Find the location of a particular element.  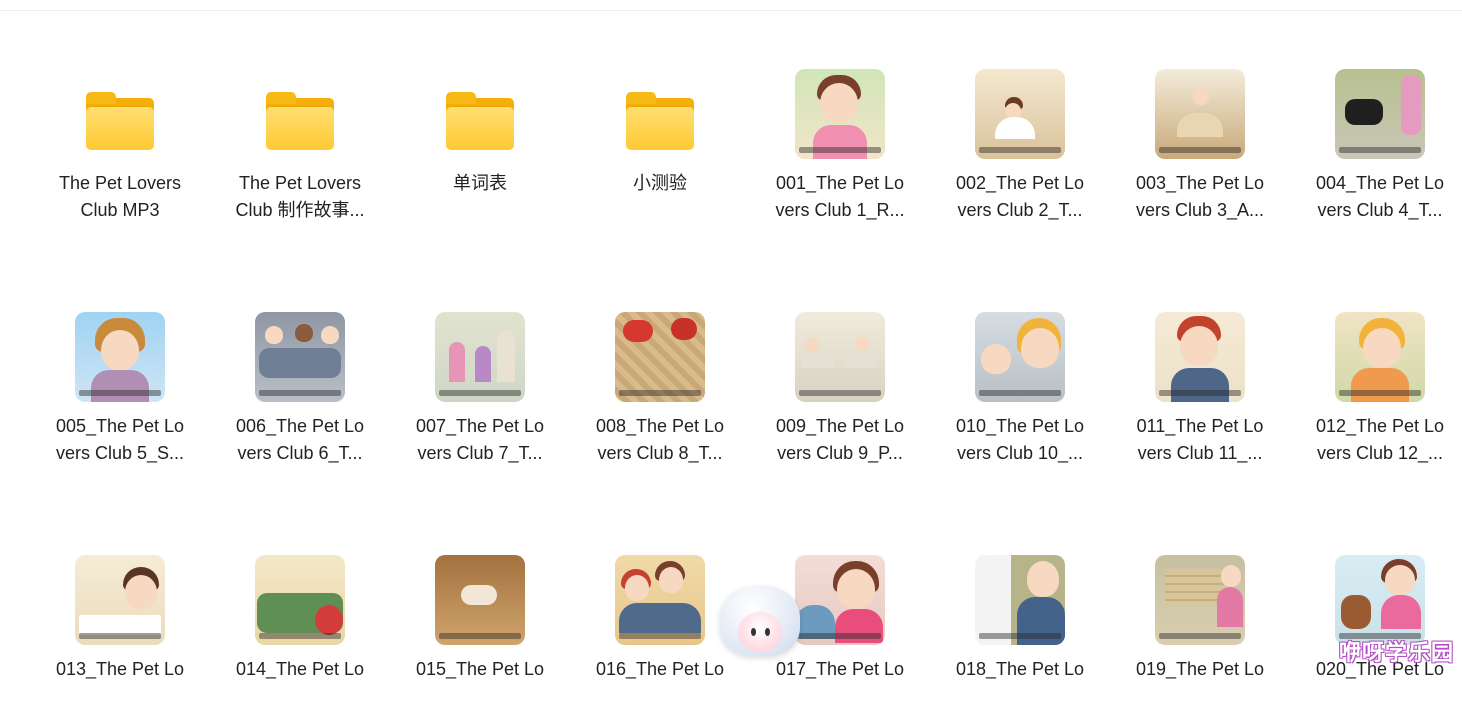

item-label: The Pet Lovers Club MP3 is located at coordinates (120, 196).